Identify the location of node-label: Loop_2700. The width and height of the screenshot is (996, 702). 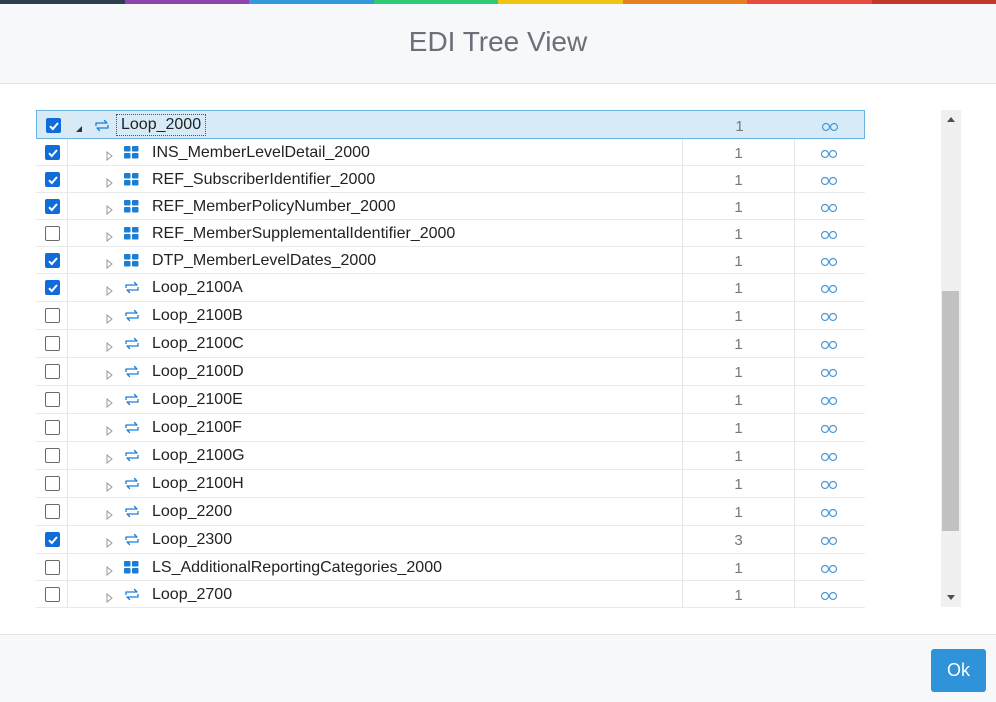
(192, 595).